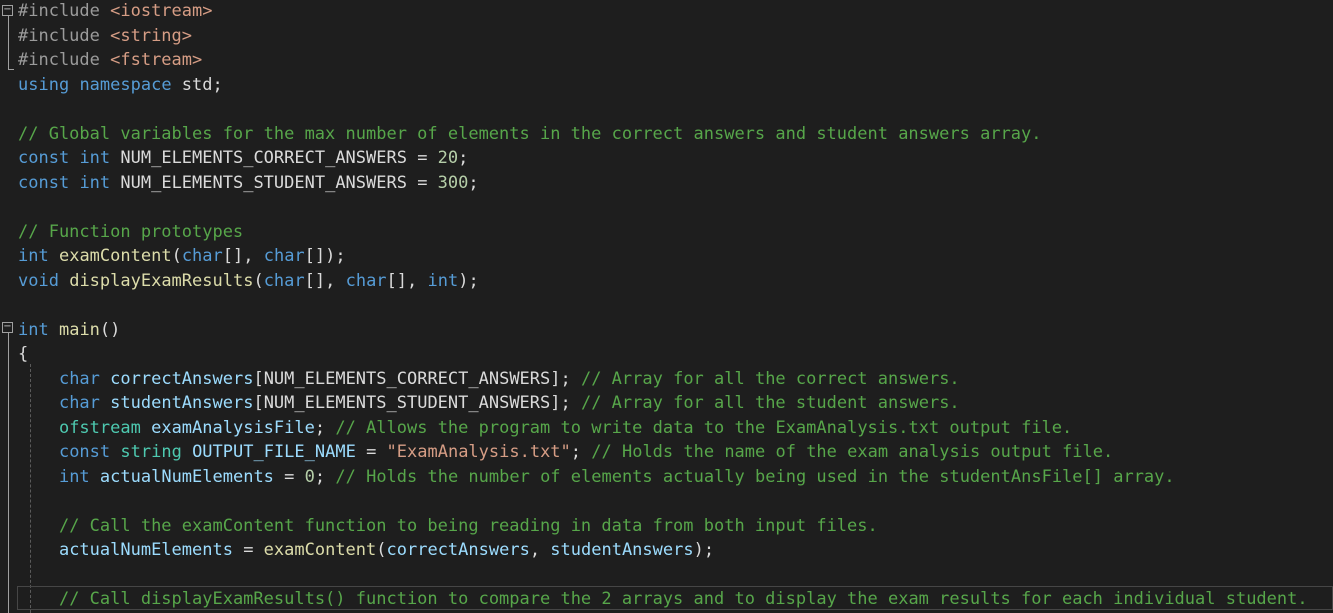  What do you see at coordinates (770, 378) in the screenshot?
I see `code-token: // Array for all the correct answers.` at bounding box center [770, 378].